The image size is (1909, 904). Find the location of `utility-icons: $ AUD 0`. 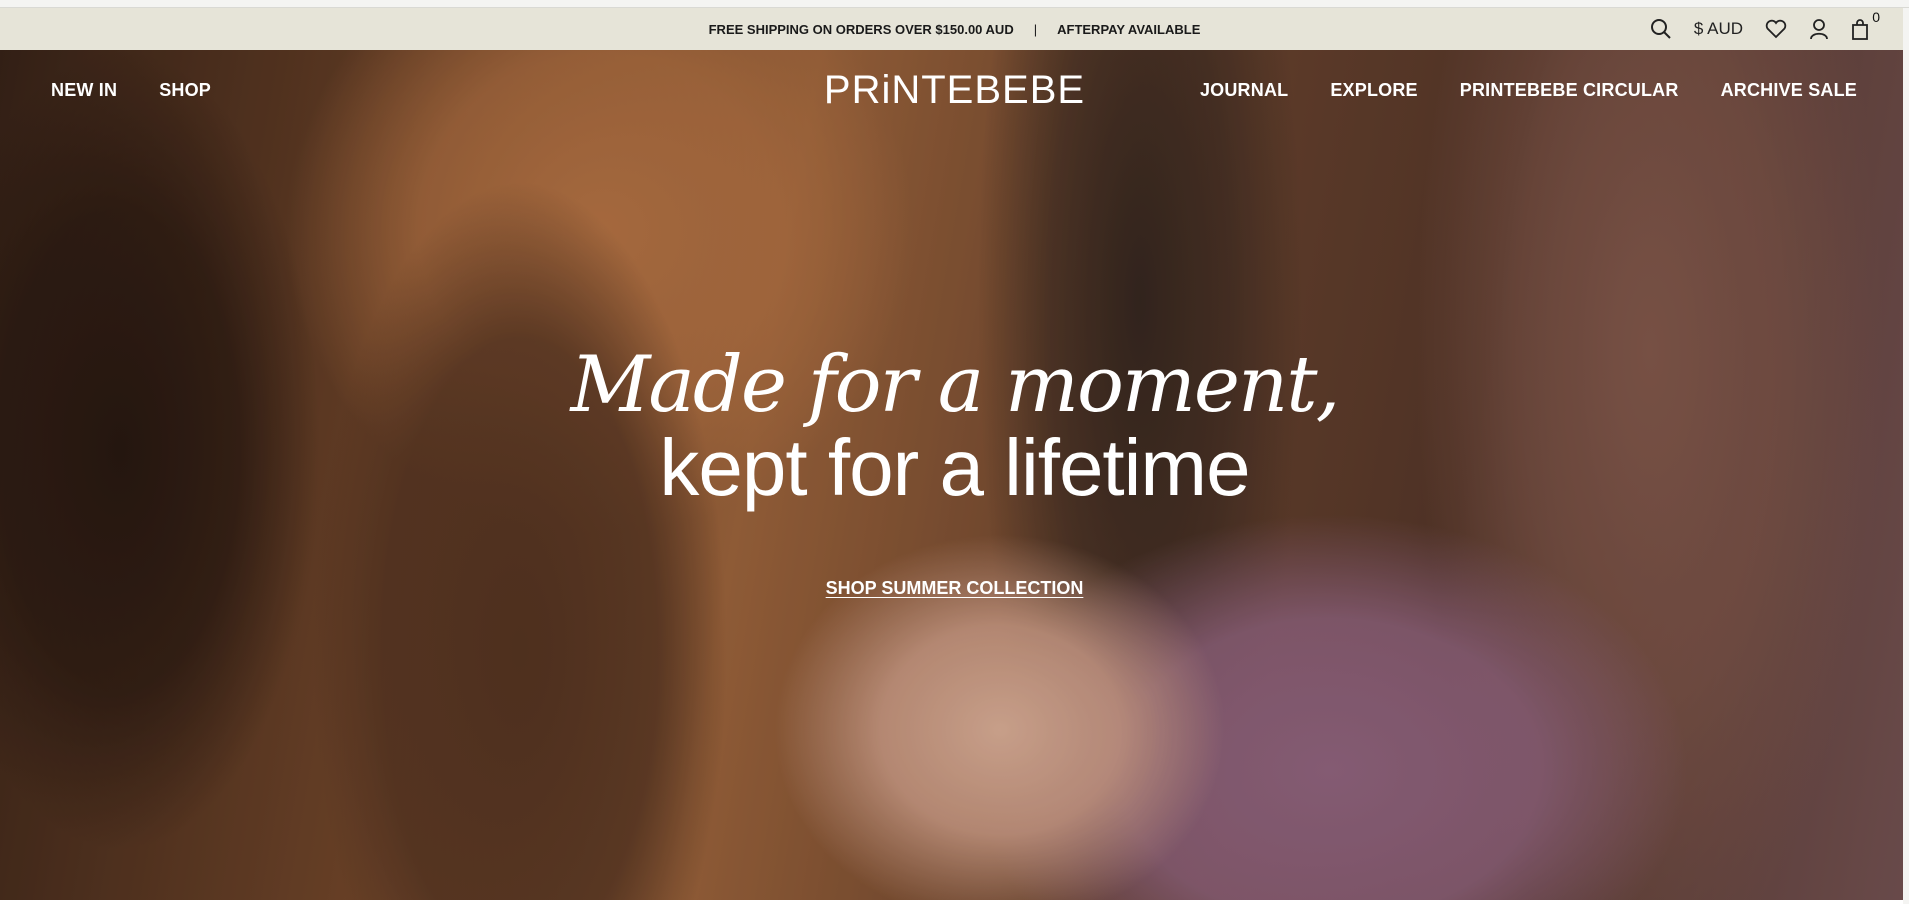

utility-icons: $ AUD 0 is located at coordinates (1765, 29).